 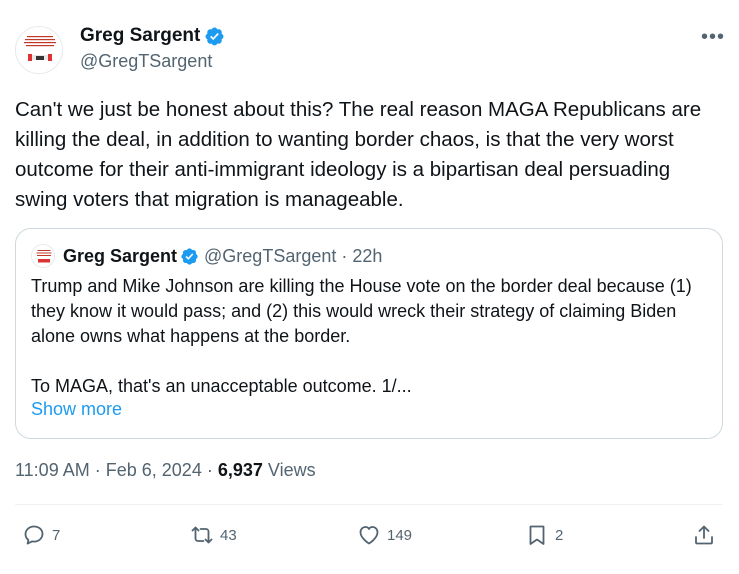 I want to click on reply-icon, so click(x=34, y=535).